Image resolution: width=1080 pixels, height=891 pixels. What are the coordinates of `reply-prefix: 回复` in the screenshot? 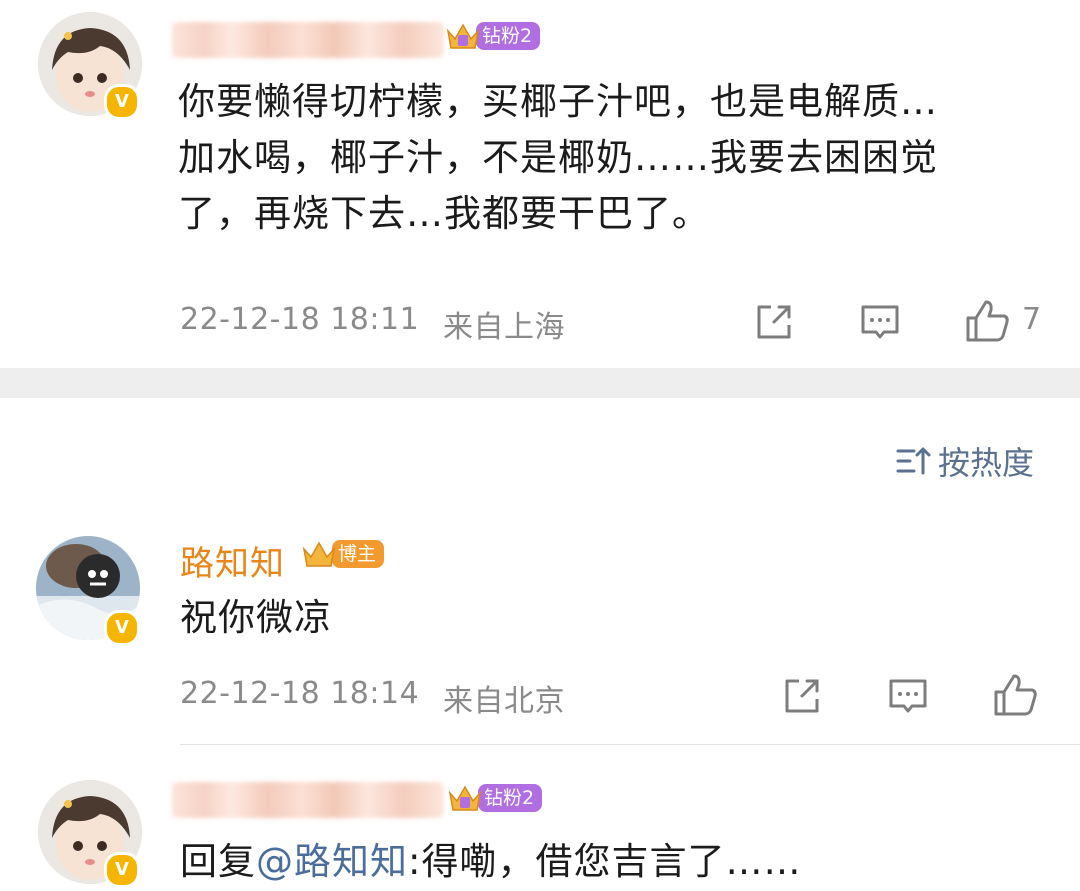 It's located at (218, 861).